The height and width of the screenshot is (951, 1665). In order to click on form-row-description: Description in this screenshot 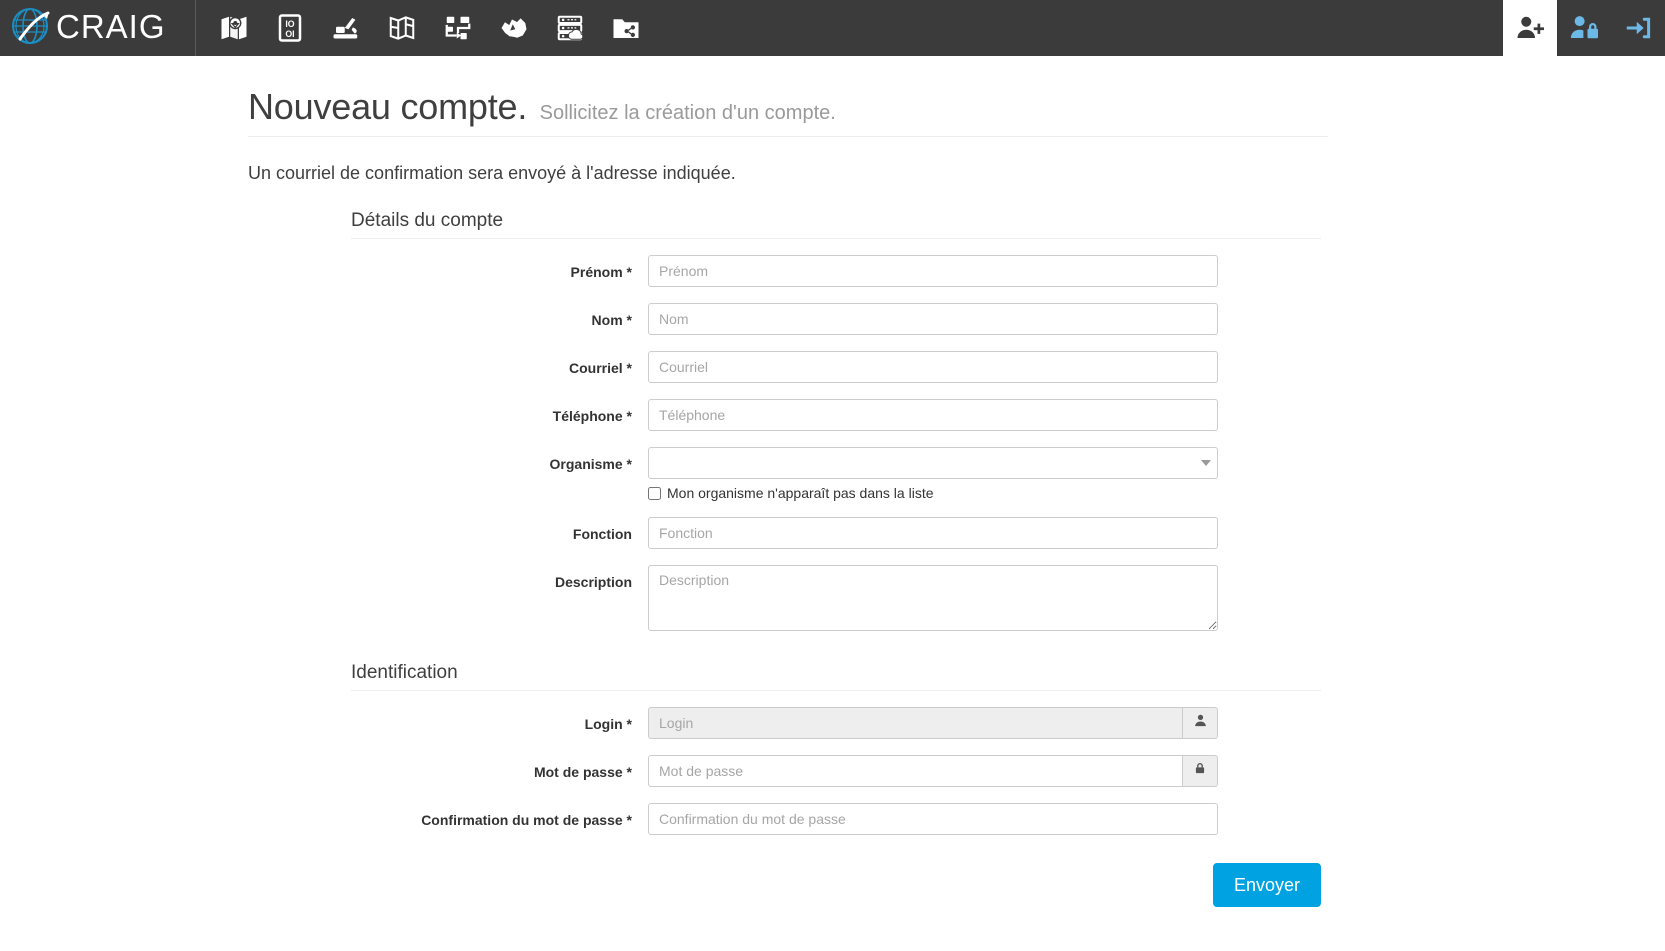, I will do `click(733, 600)`.